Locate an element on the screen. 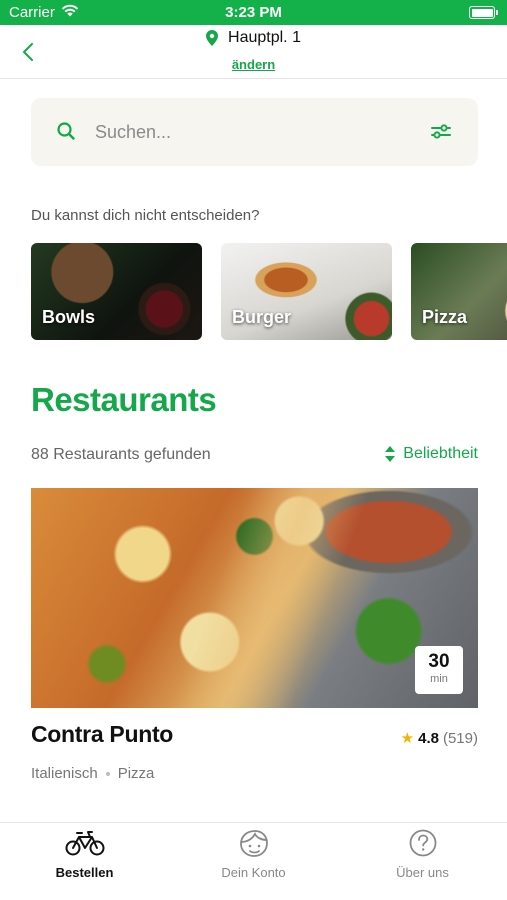 This screenshot has height=900, width=507. search-icon is located at coordinates (66, 131).